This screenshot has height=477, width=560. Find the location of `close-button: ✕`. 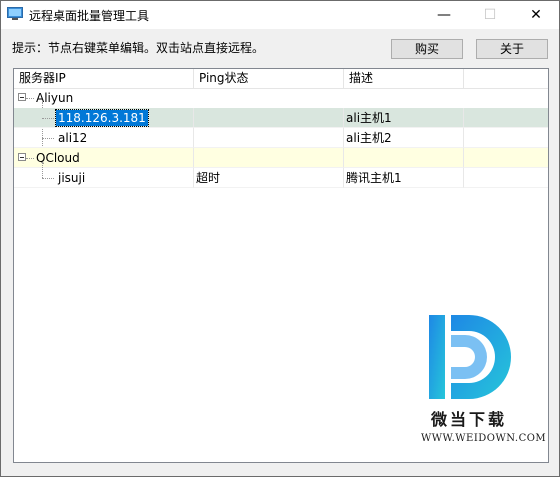

close-button: ✕ is located at coordinates (536, 15).